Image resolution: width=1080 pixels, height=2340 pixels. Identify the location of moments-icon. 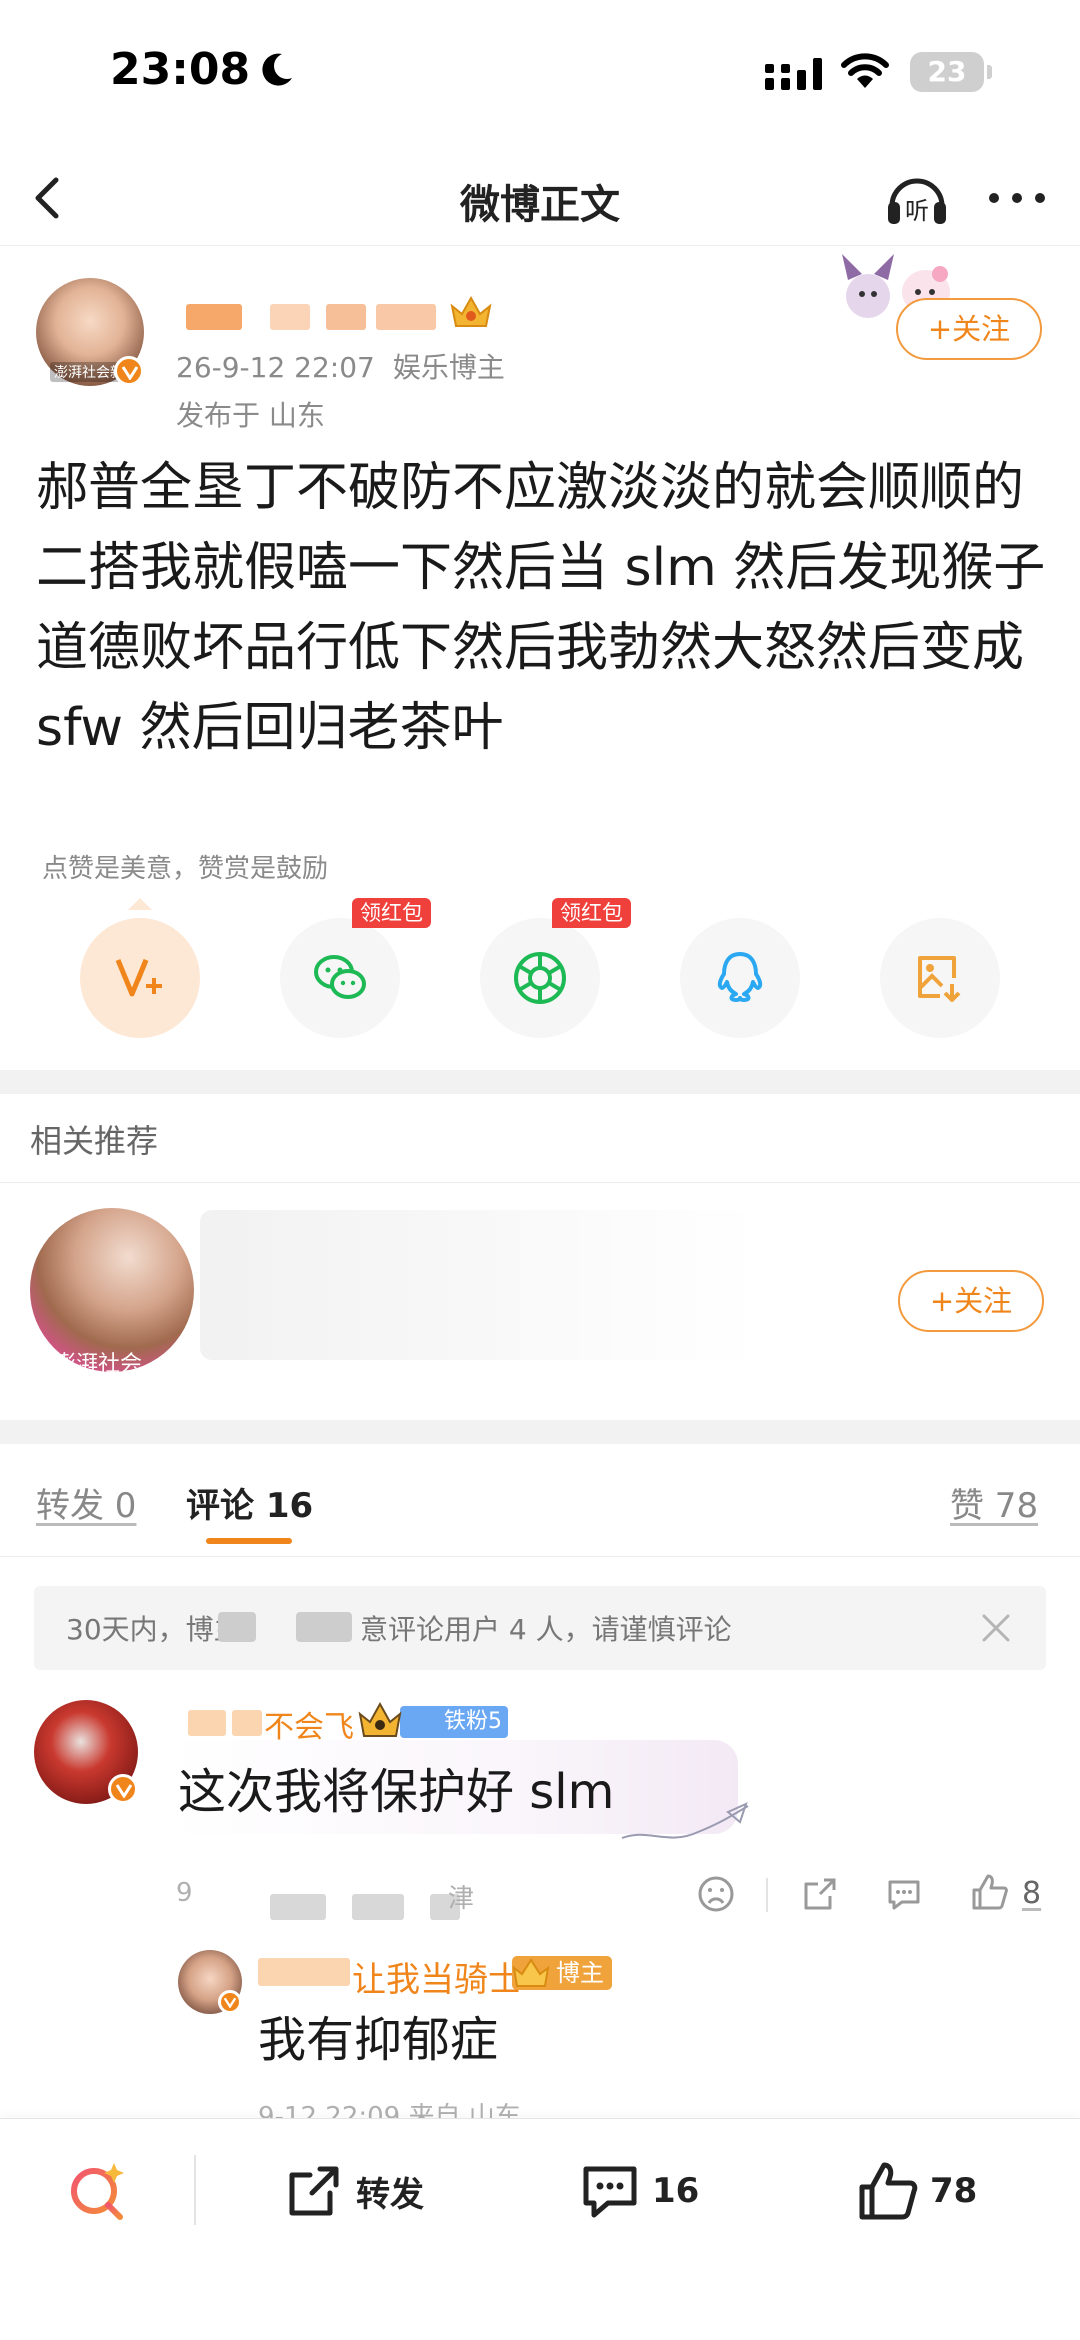
(540, 978).